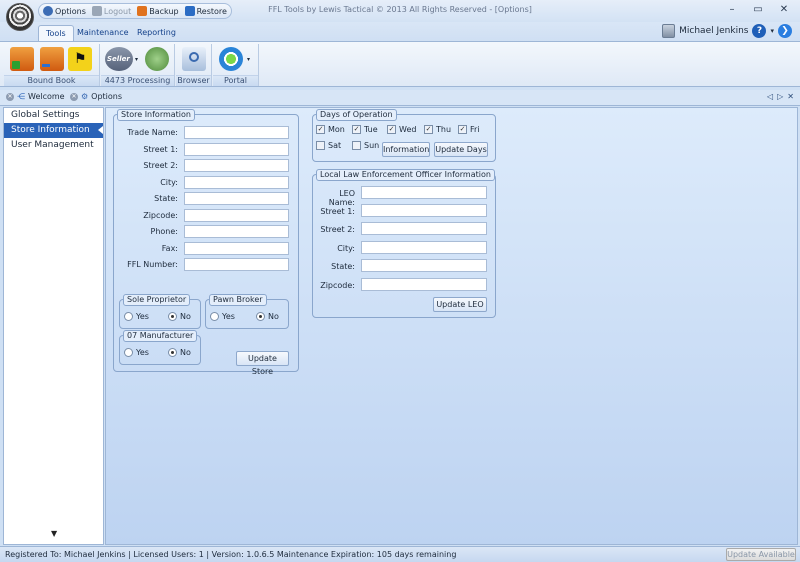 This screenshot has width=800, height=562. What do you see at coordinates (160, 215) in the screenshot?
I see `field-label: Zipcode:` at bounding box center [160, 215].